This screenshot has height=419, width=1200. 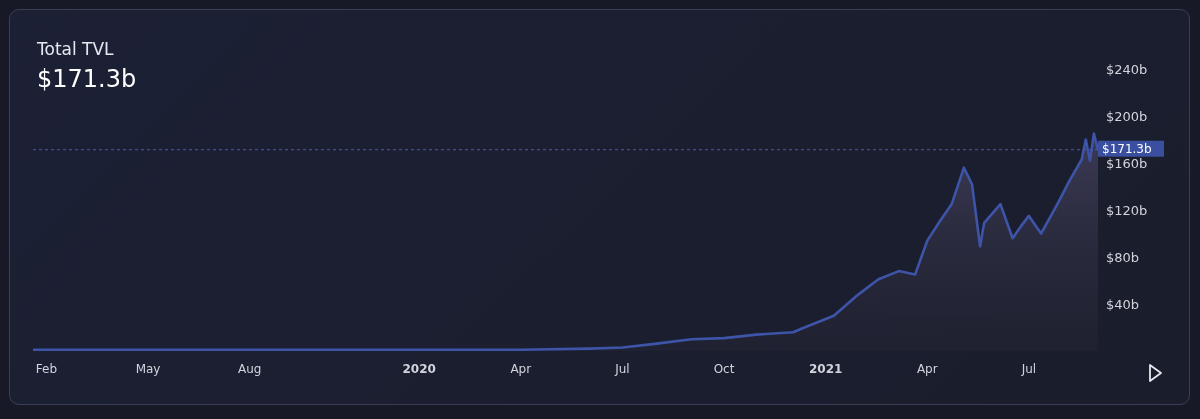 What do you see at coordinates (1155, 373) in the screenshot?
I see `play-icon` at bounding box center [1155, 373].